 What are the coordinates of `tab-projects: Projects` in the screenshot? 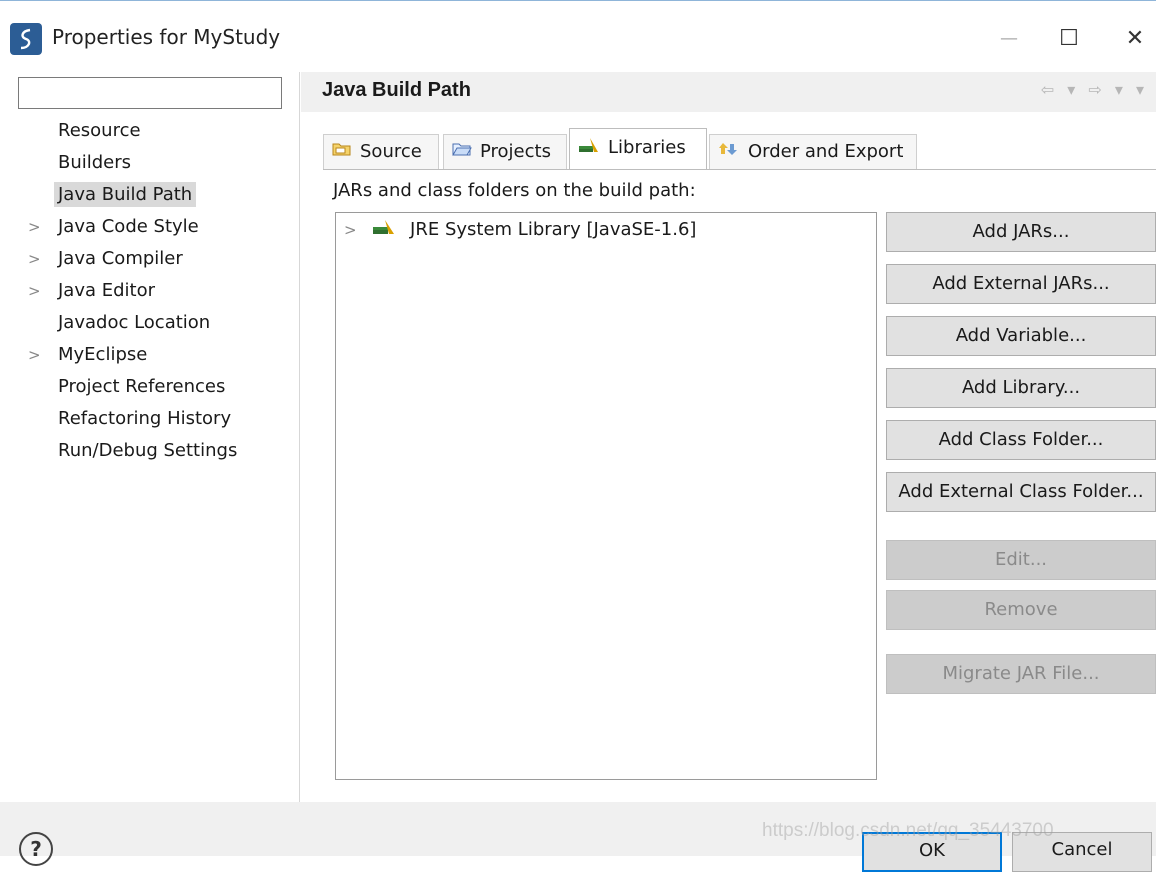 It's located at (505, 152).